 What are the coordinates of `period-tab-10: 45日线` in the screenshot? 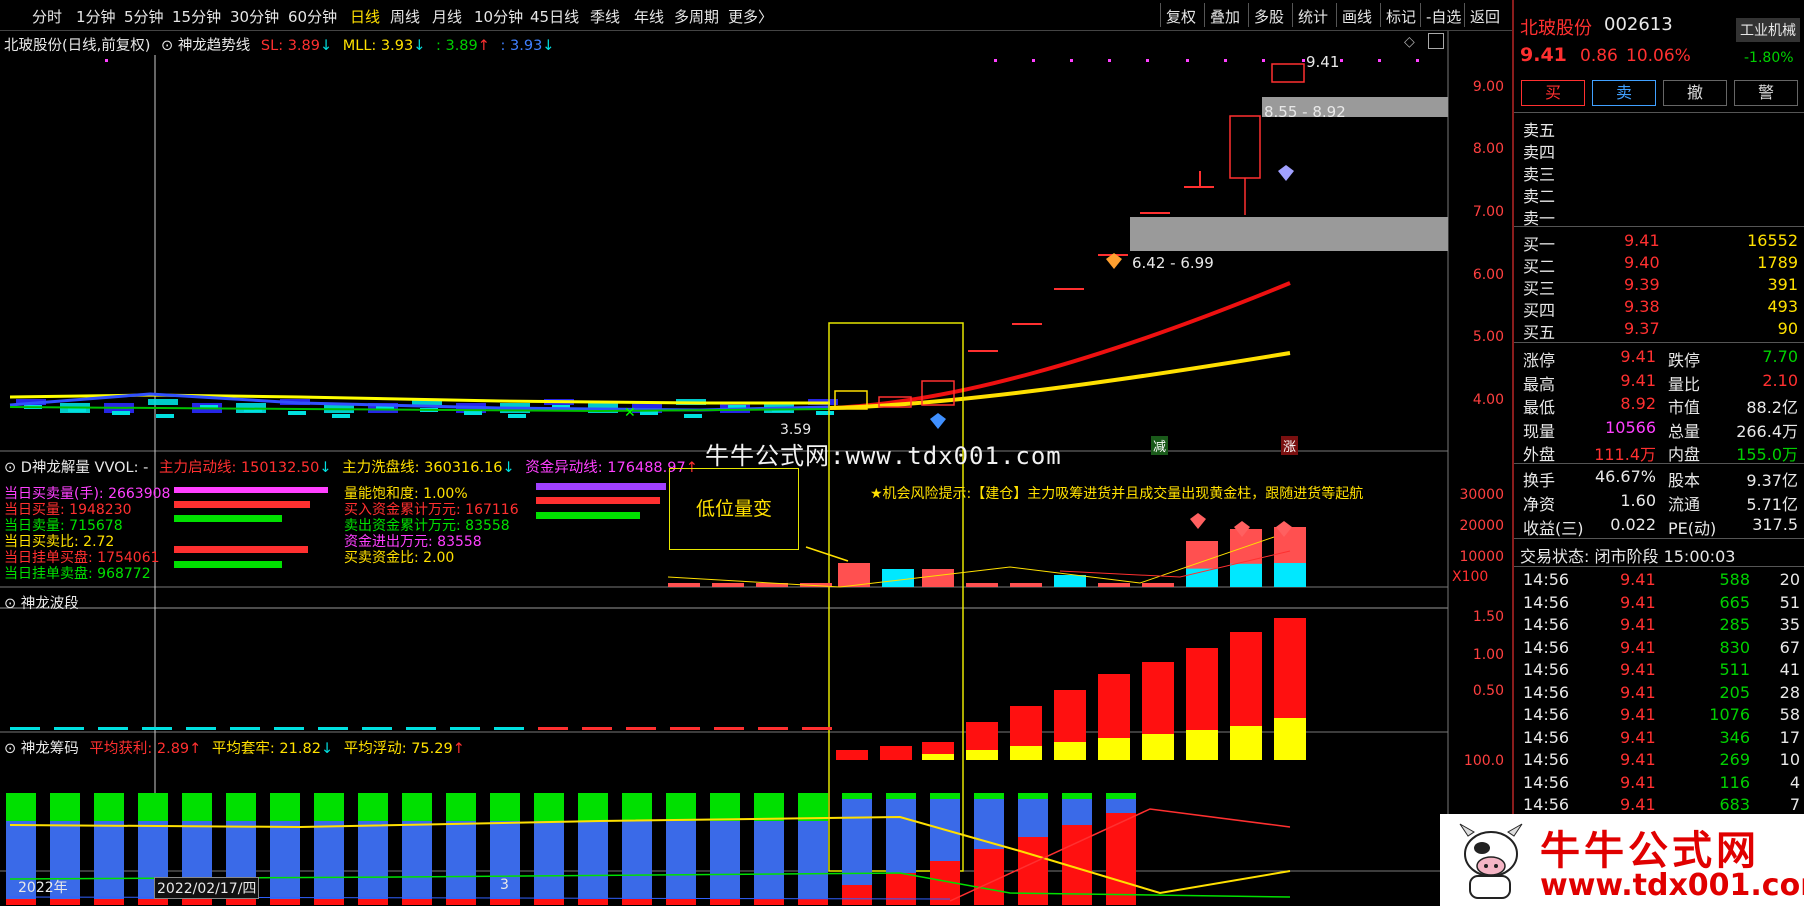 It's located at (554, 16).